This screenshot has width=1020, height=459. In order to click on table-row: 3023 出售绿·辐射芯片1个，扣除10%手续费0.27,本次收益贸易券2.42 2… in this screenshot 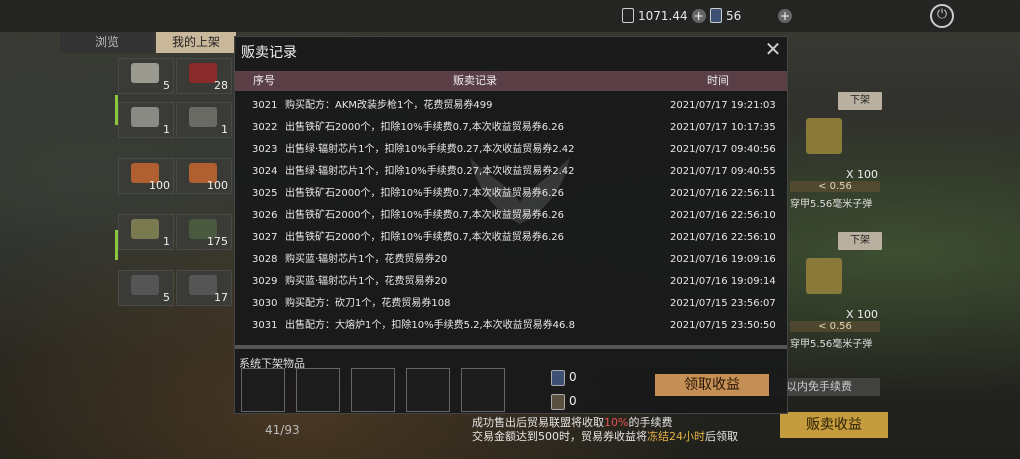, I will do `click(514, 149)`.